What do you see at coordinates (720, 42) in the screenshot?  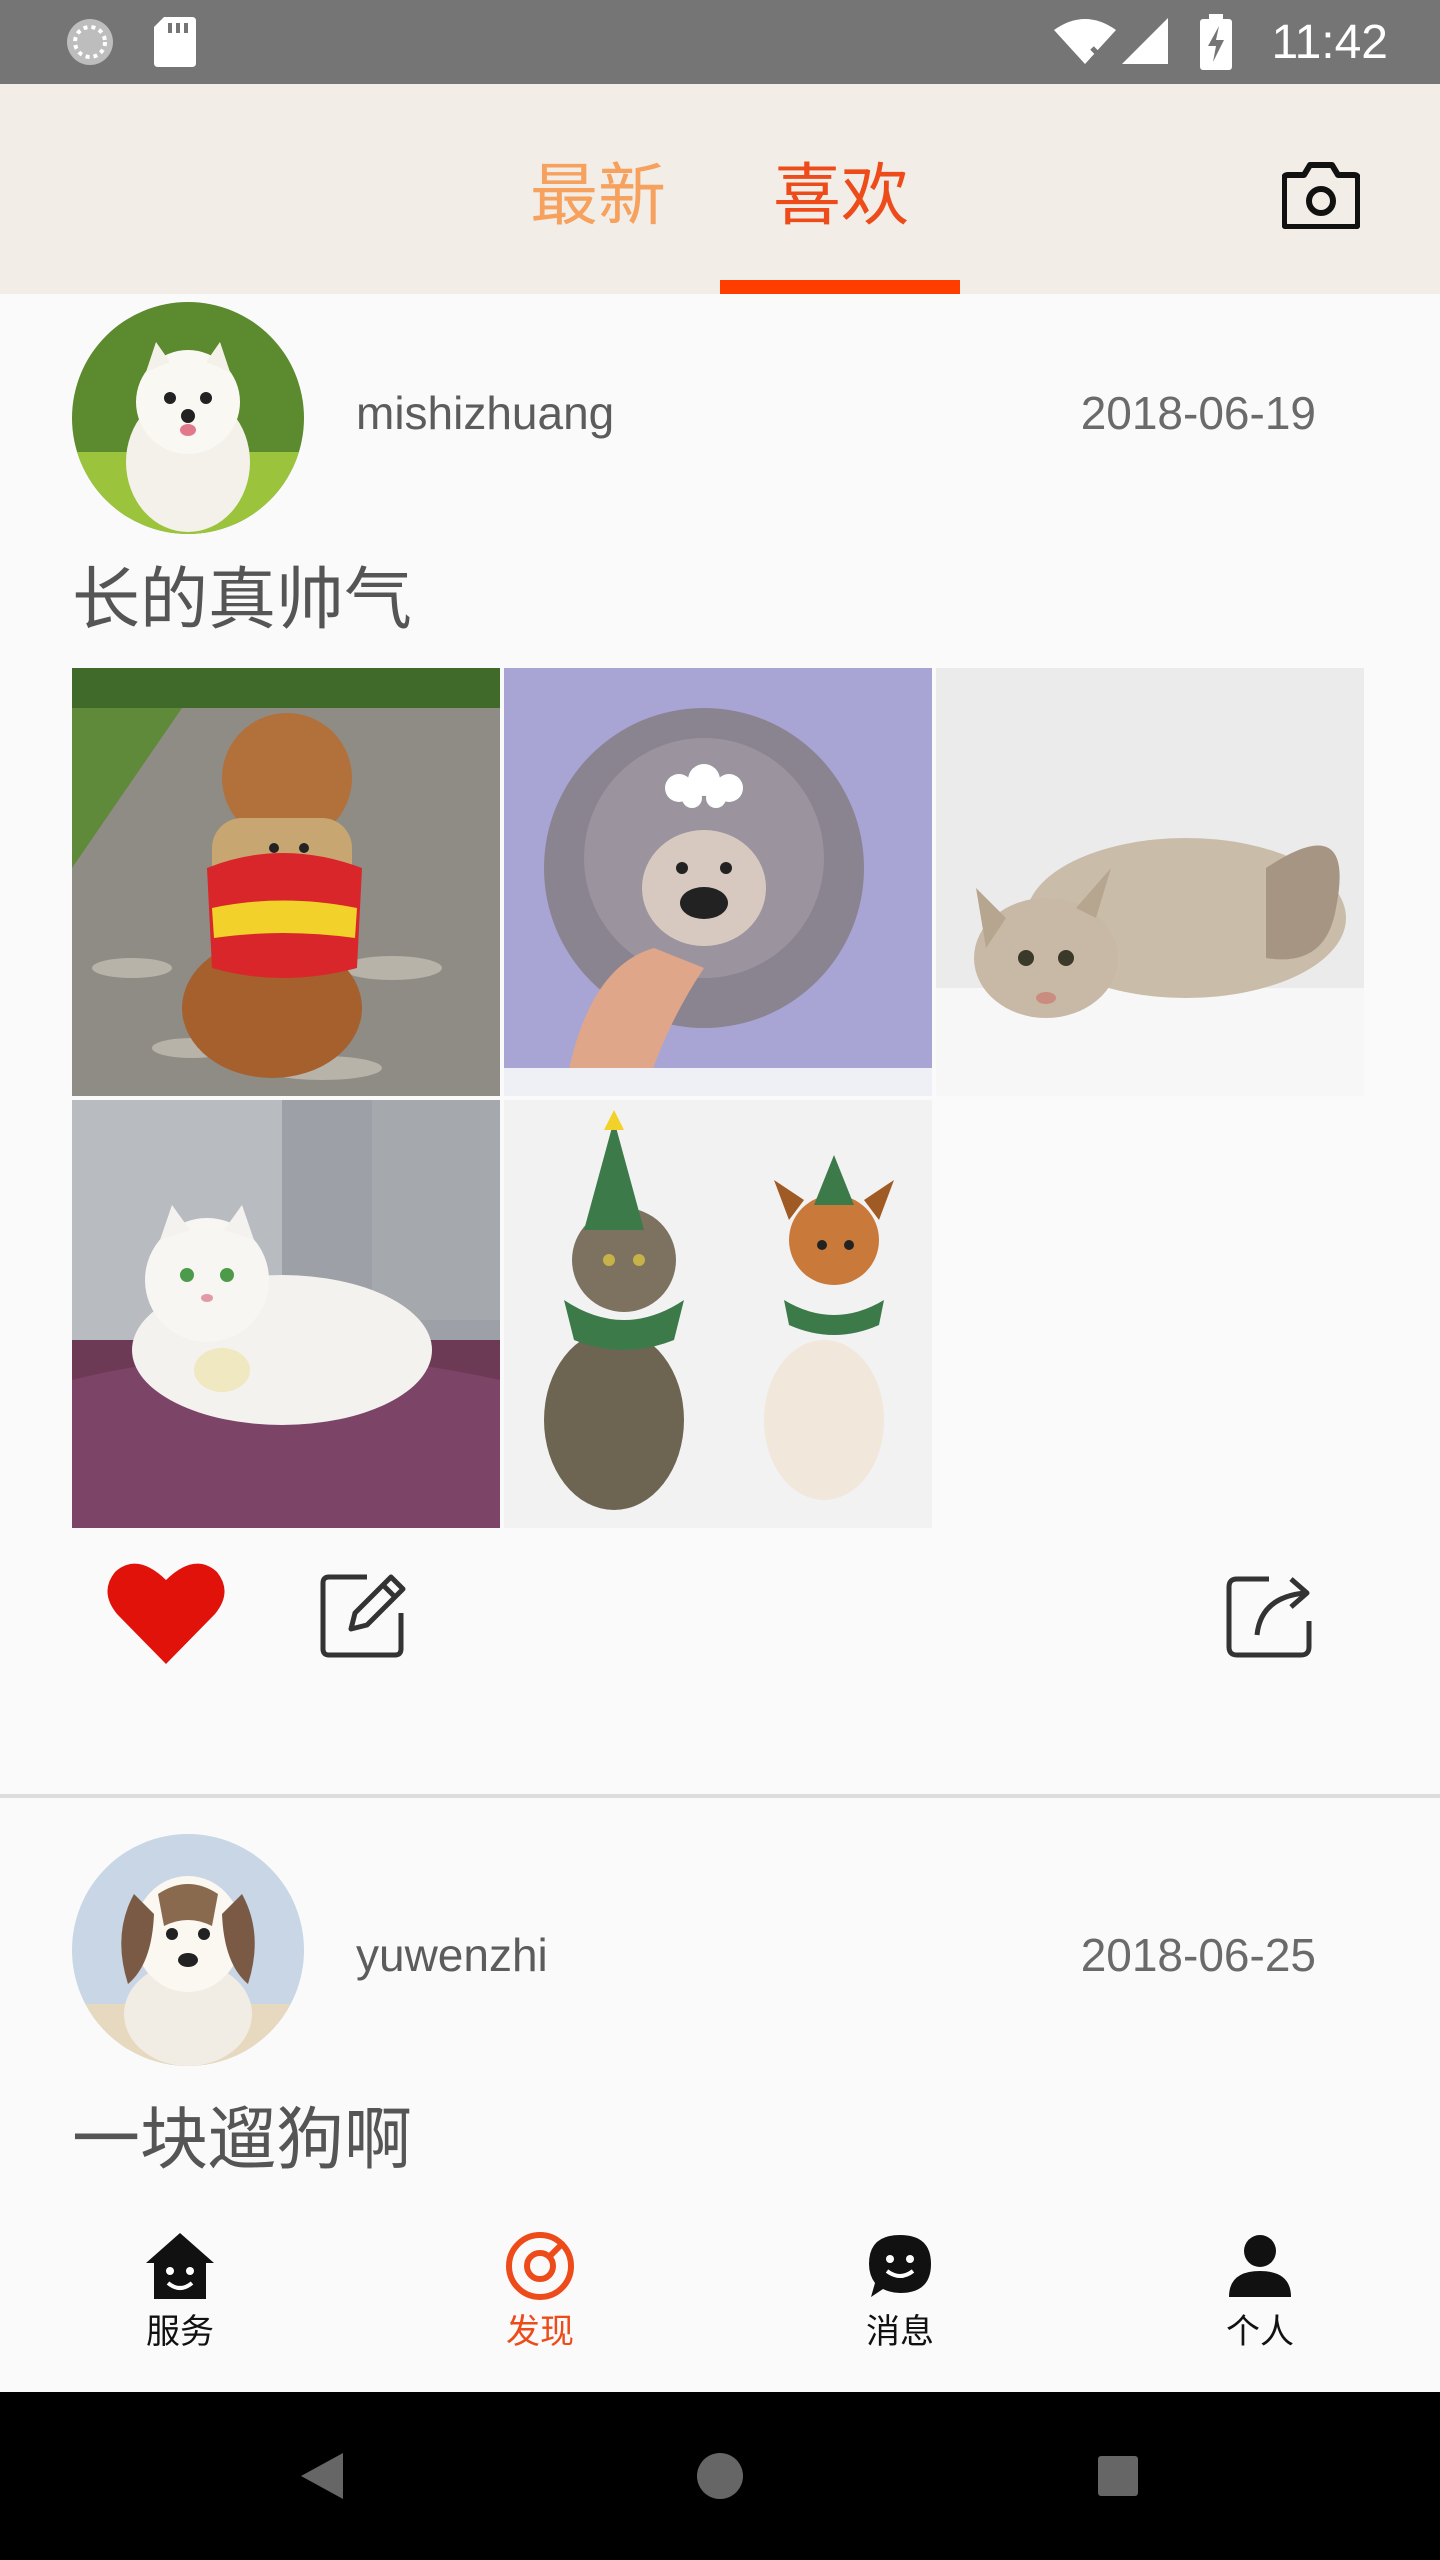 I see `status-bar: 11:42` at bounding box center [720, 42].